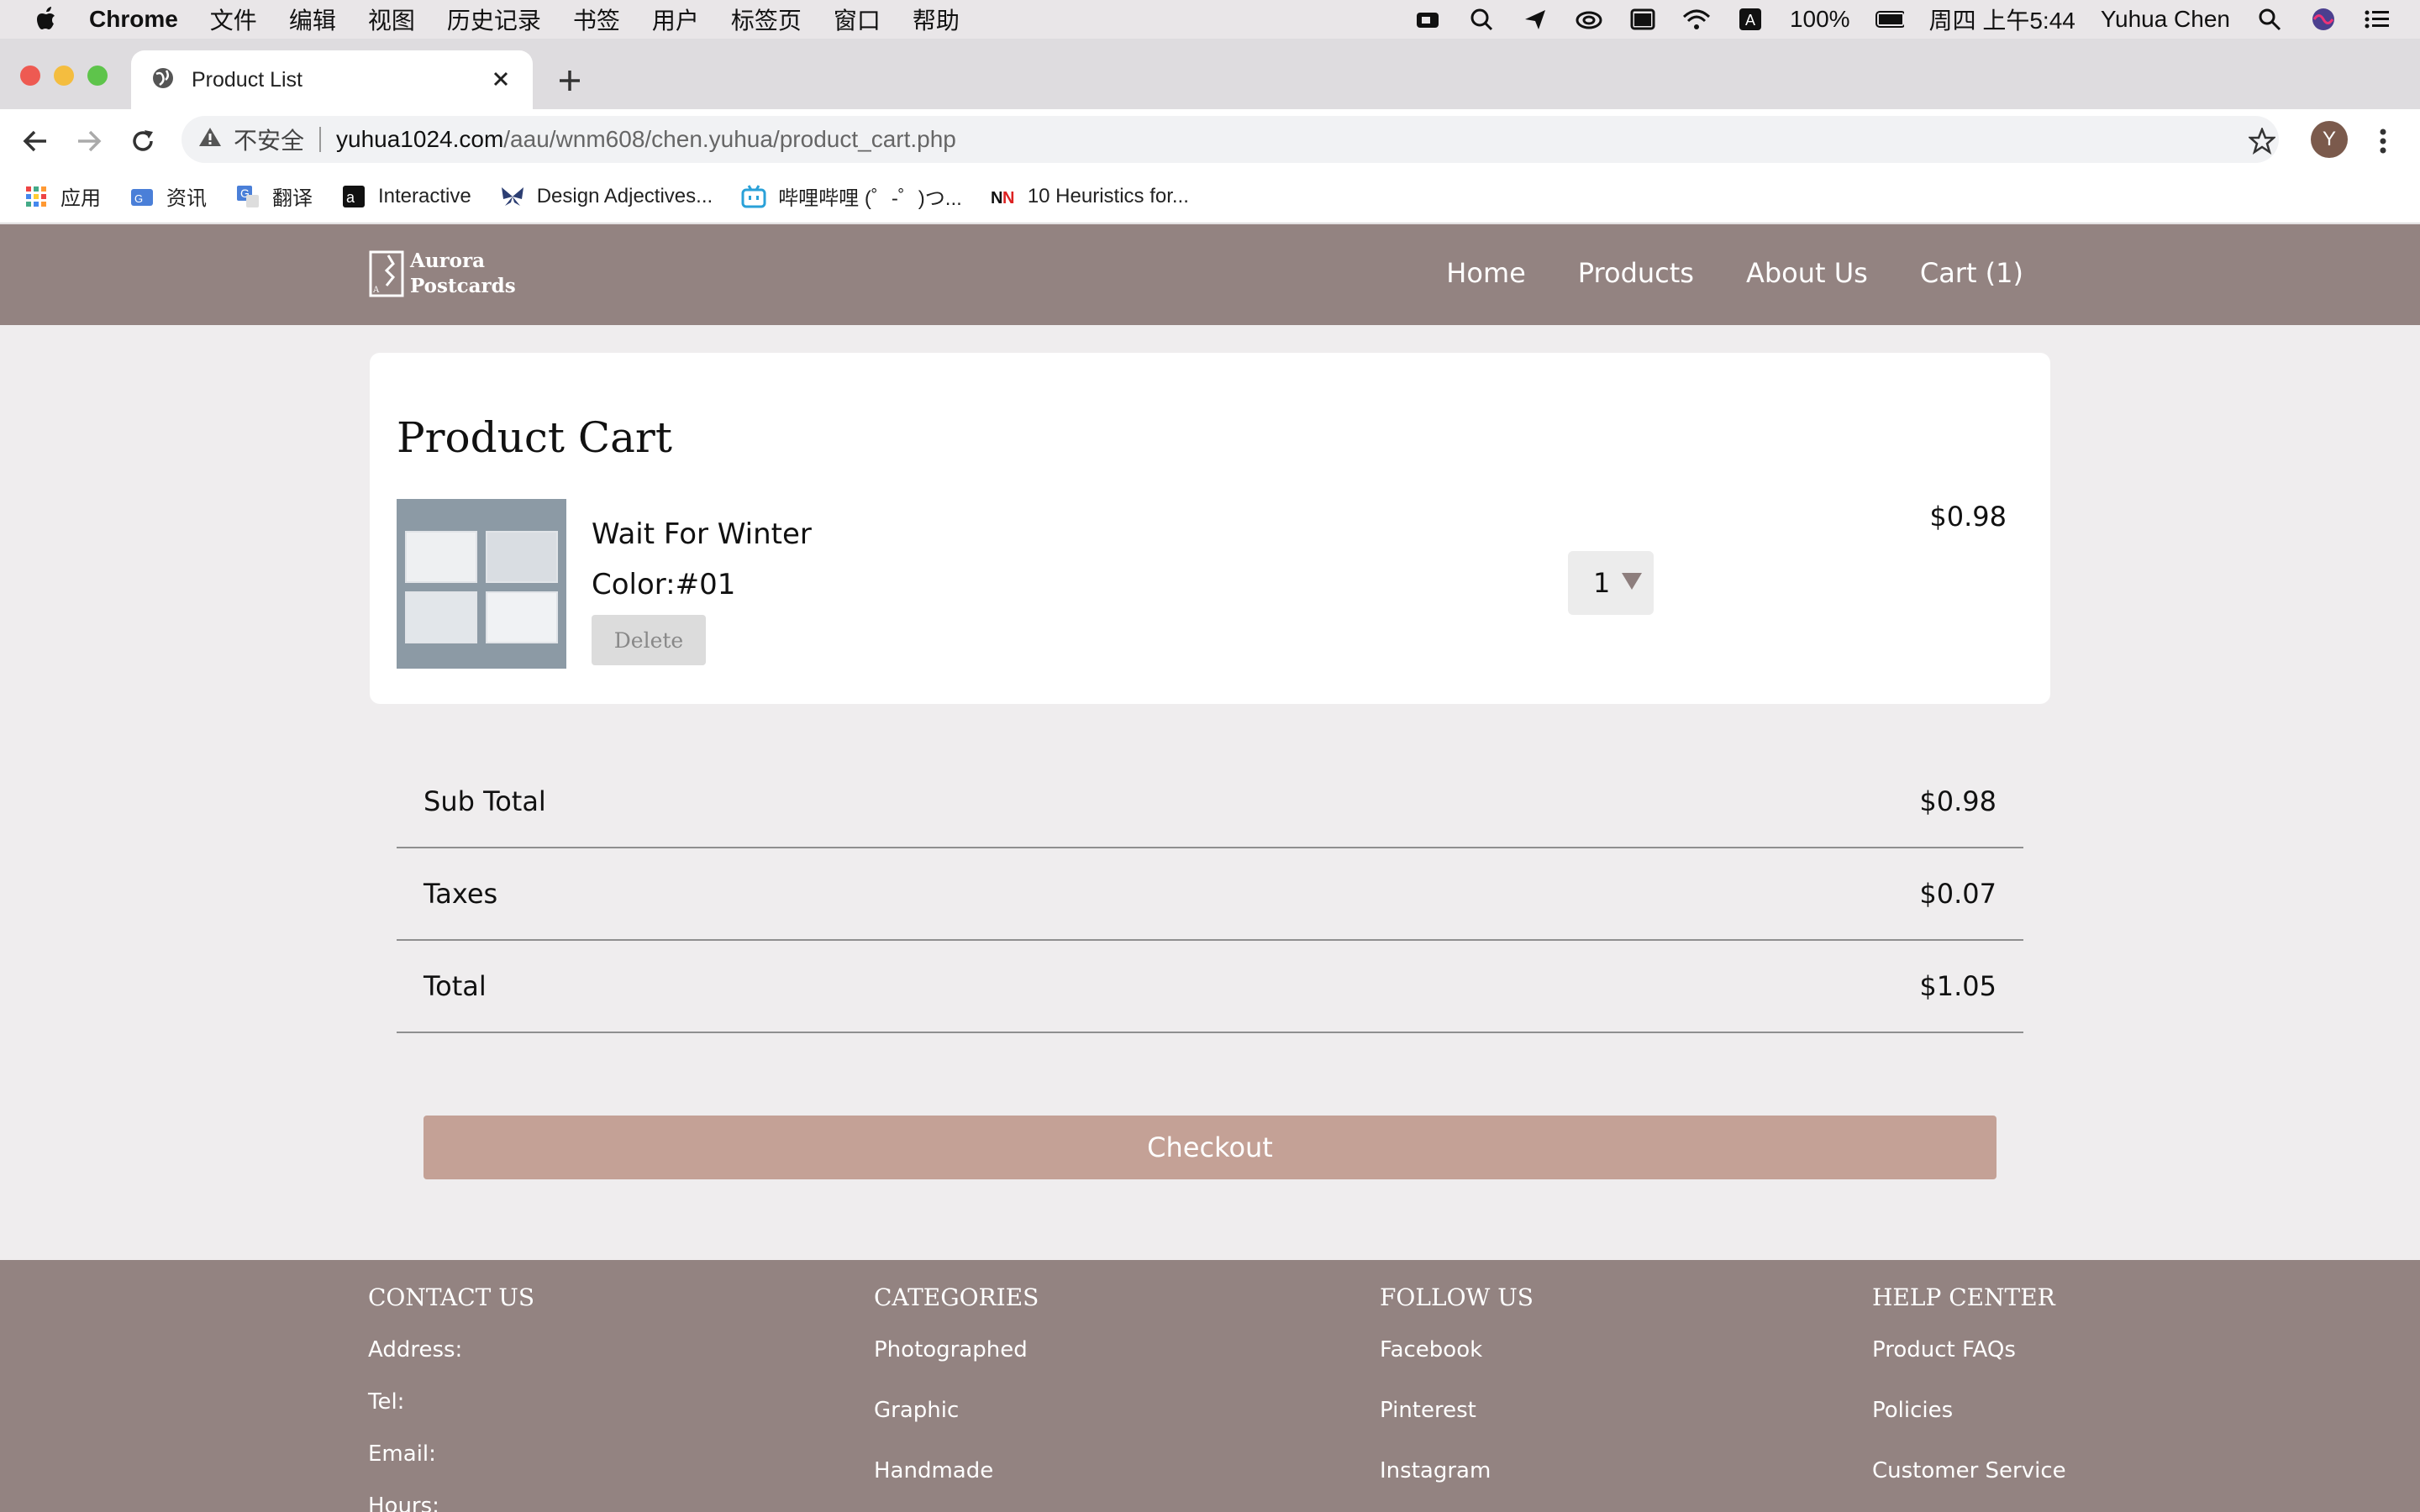  Describe the element at coordinates (463, 274) in the screenshot. I see `logo-text: Aurora Postcards` at that location.